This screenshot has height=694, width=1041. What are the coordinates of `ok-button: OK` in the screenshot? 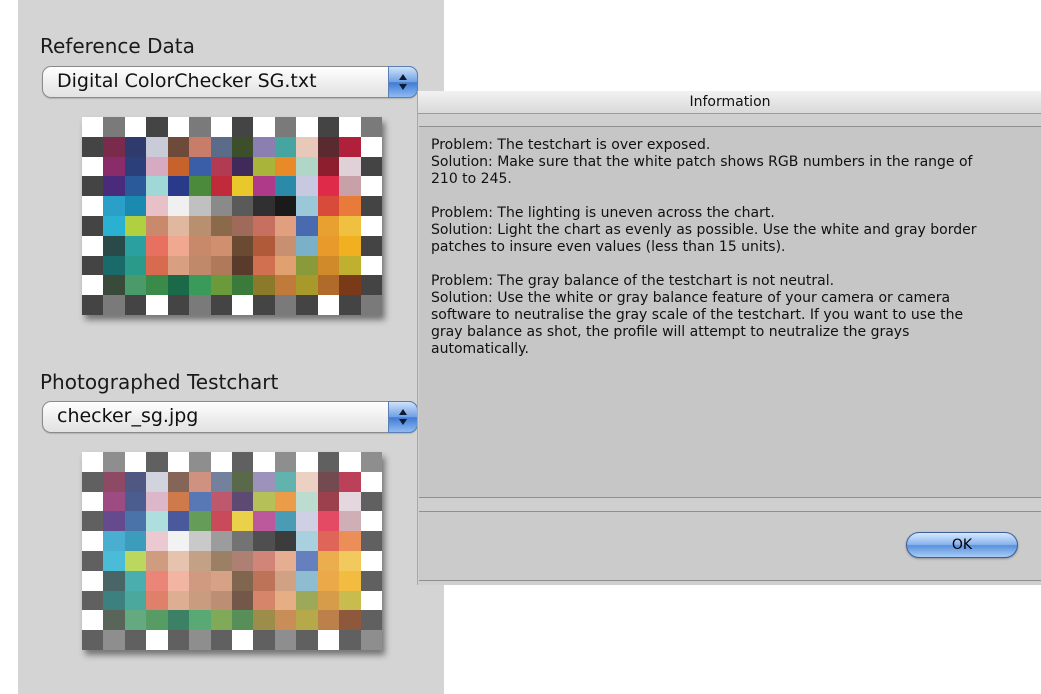 It's located at (962, 545).